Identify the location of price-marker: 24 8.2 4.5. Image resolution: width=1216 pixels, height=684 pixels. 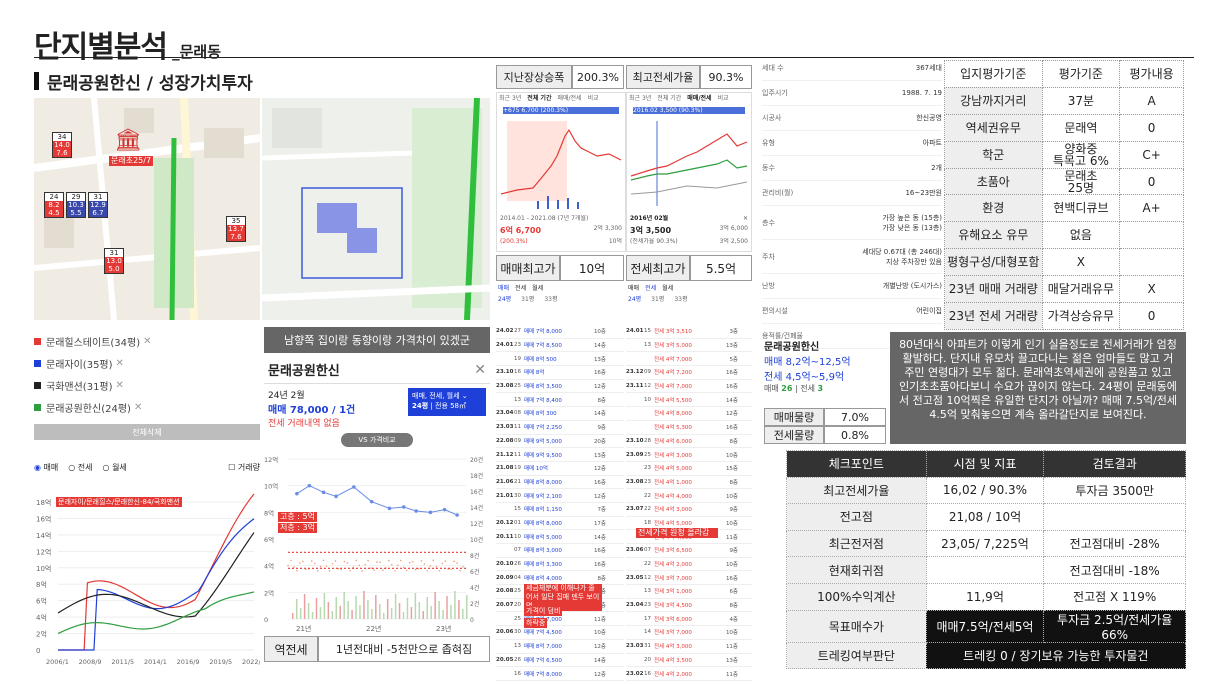
(54, 205).